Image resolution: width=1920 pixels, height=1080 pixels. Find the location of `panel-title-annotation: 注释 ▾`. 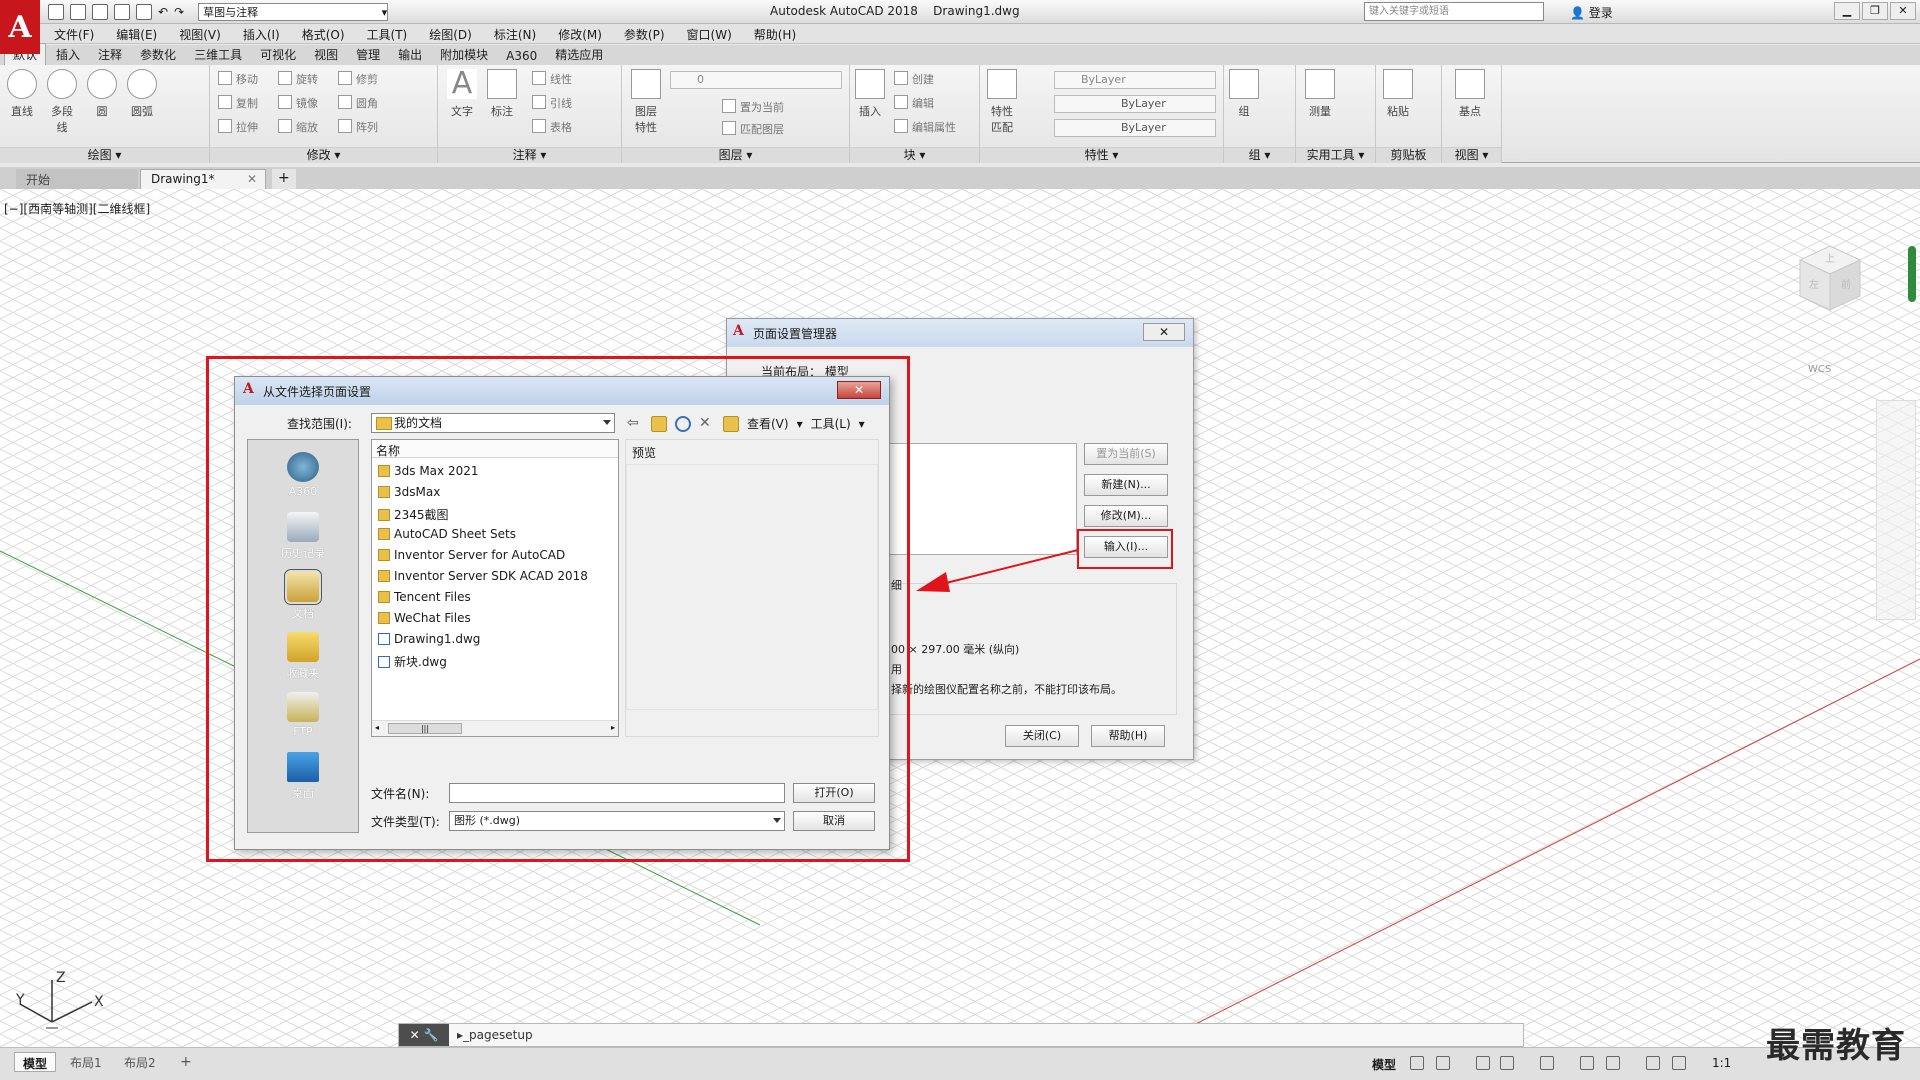

panel-title-annotation: 注释 ▾ is located at coordinates (529, 155).